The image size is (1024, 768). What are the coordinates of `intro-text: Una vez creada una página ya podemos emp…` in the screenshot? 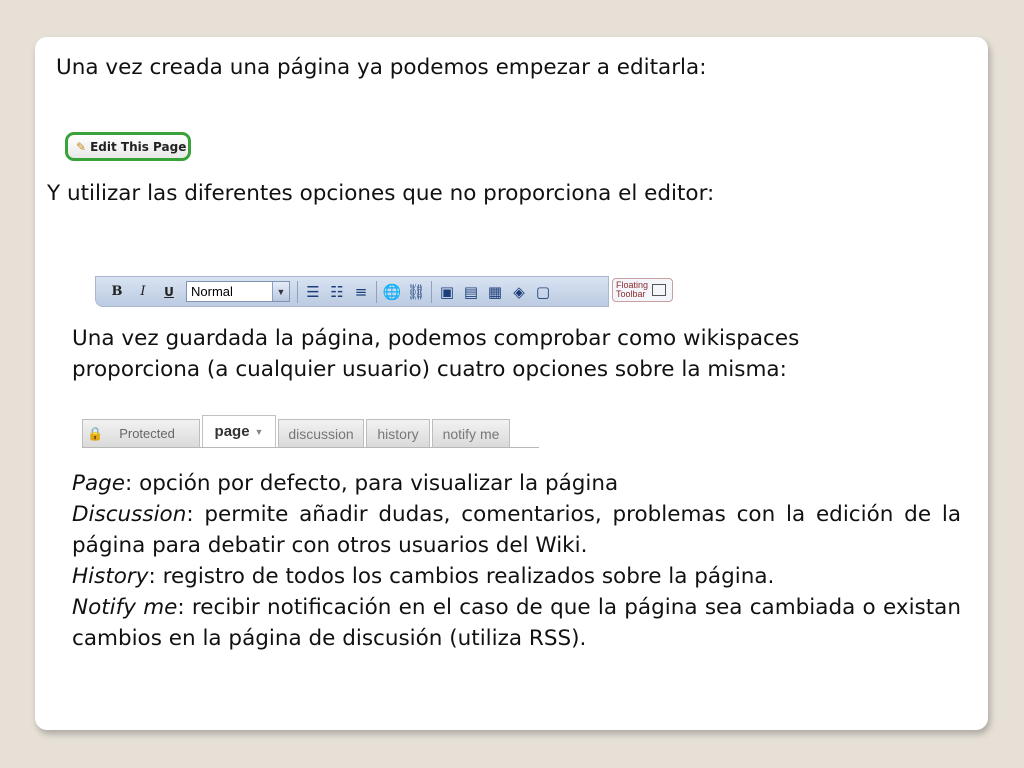 It's located at (381, 67).